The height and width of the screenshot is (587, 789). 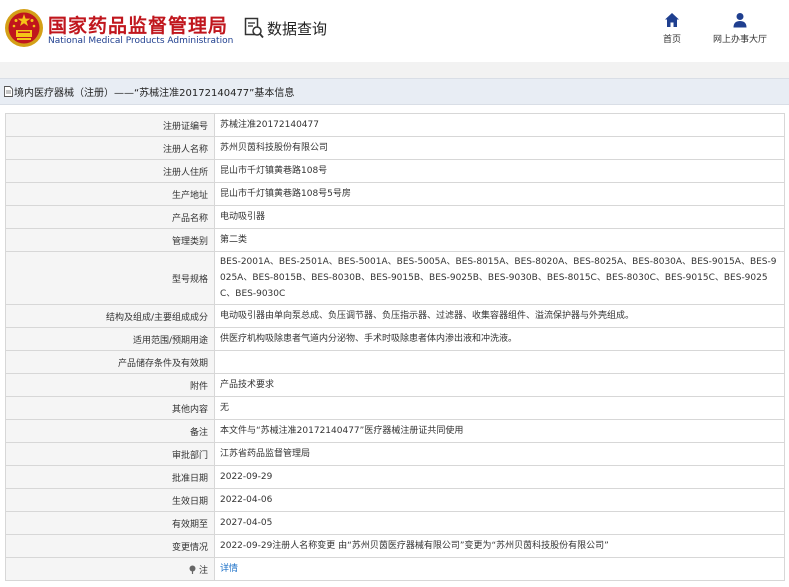 I want to click on field-label: 注册人住所, so click(x=110, y=171).